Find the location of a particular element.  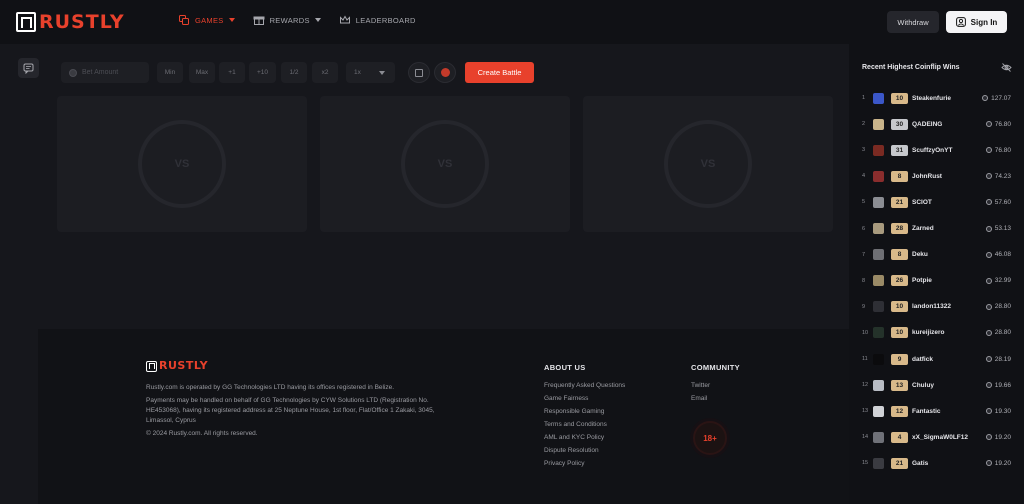

win-row: 13 12 Fantastic 19.30 is located at coordinates (936, 411).